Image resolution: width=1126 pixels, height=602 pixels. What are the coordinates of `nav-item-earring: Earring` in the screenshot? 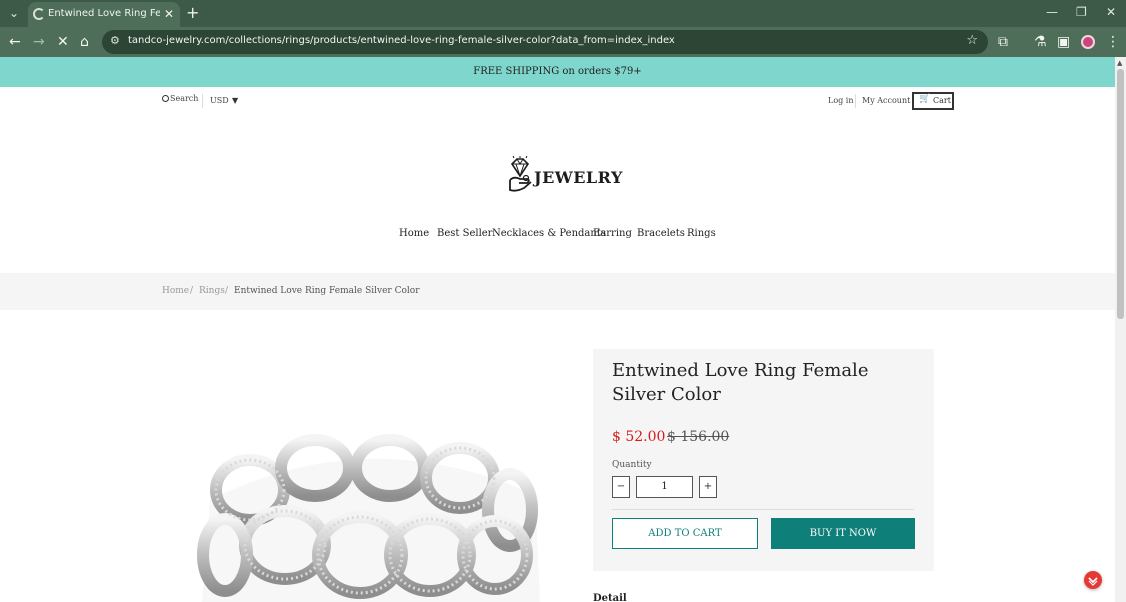 It's located at (612, 233).